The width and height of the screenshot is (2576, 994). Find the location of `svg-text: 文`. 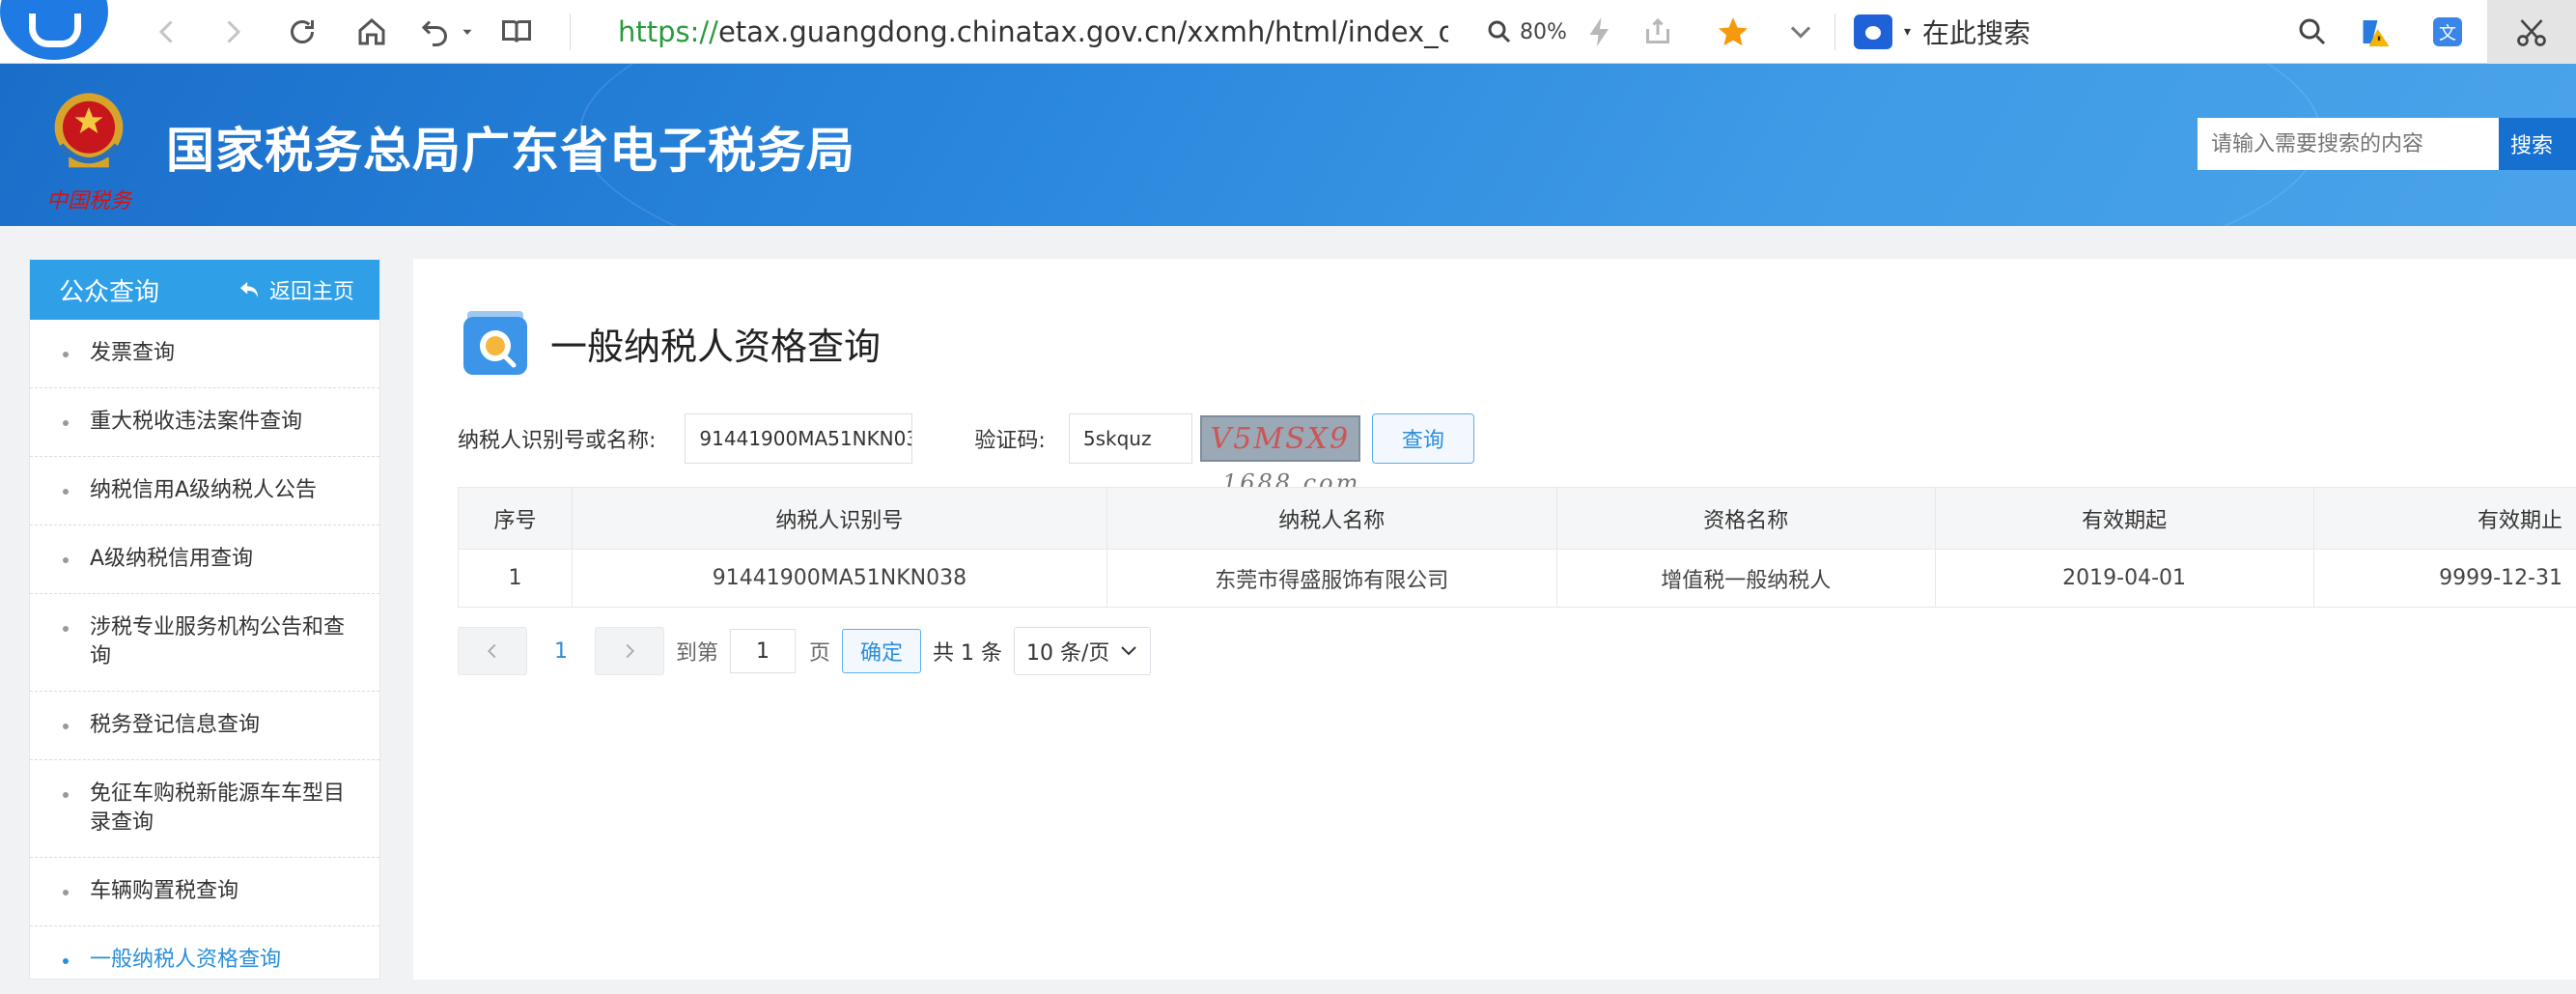

svg-text: 文 is located at coordinates (2448, 34).